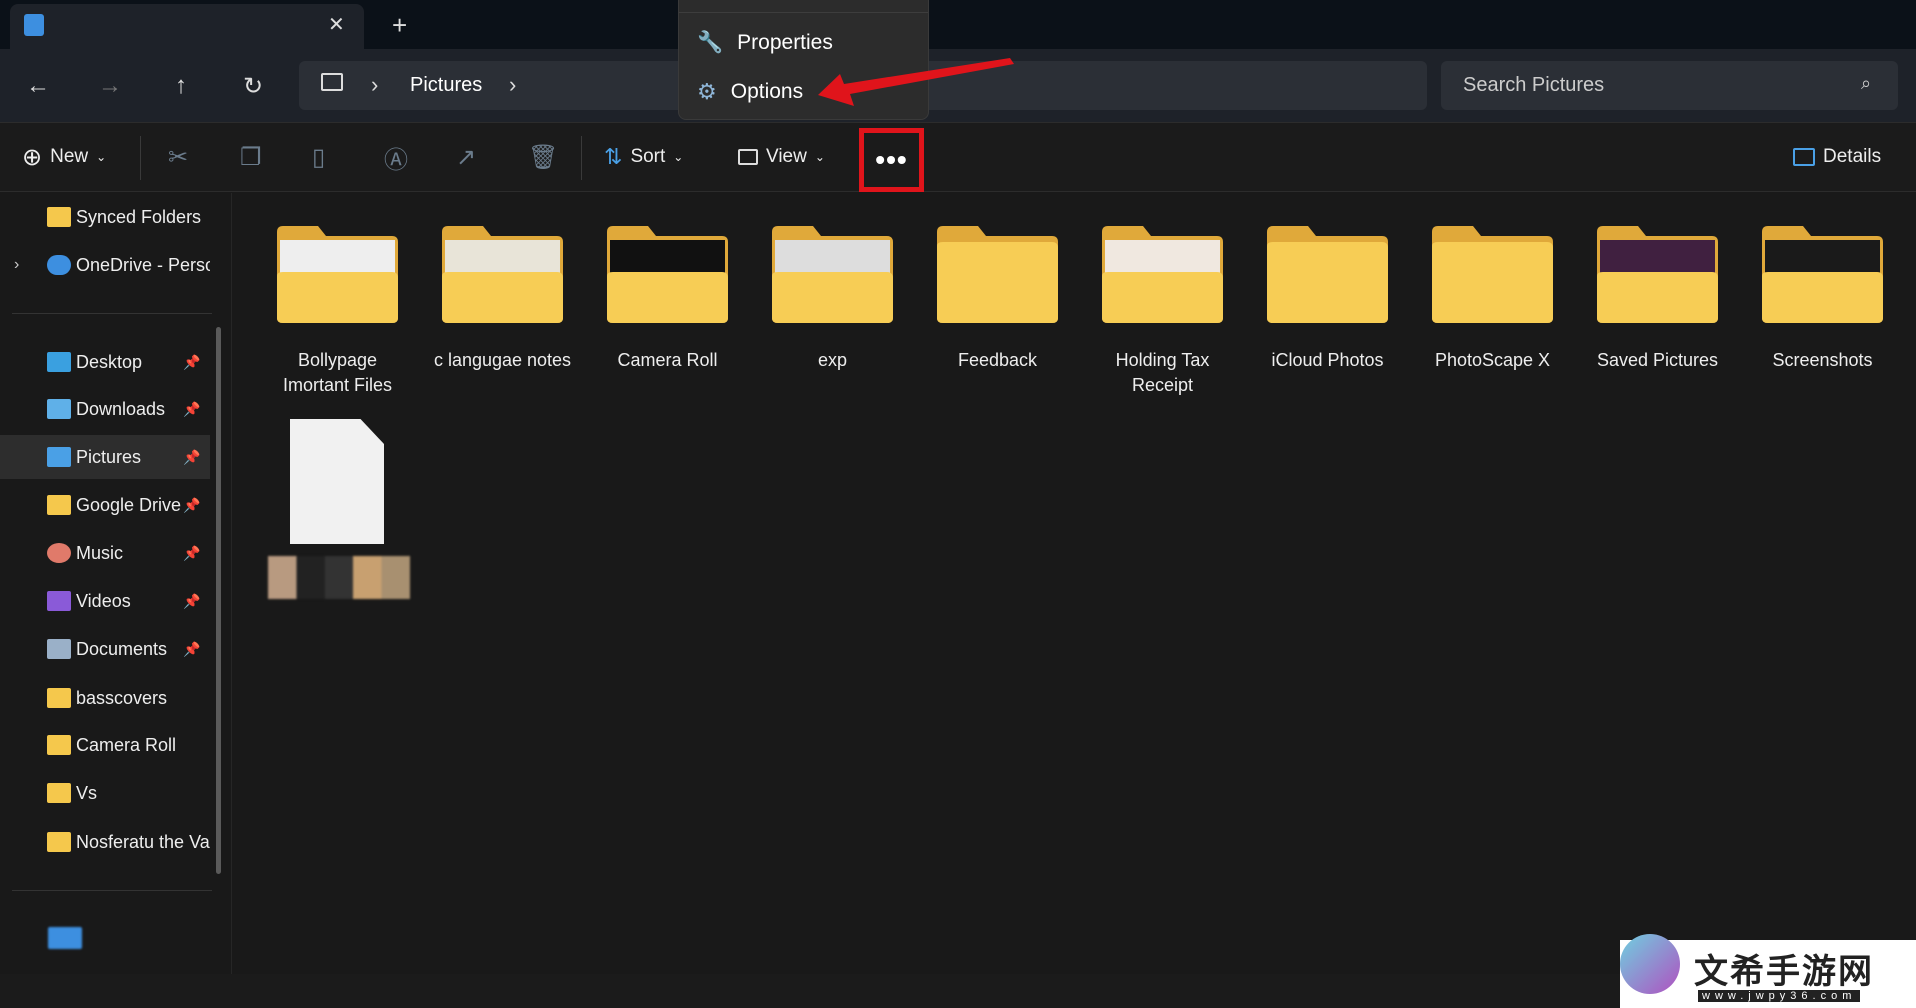  What do you see at coordinates (251, 157) in the screenshot?
I see `copy-icon: ❐` at bounding box center [251, 157].